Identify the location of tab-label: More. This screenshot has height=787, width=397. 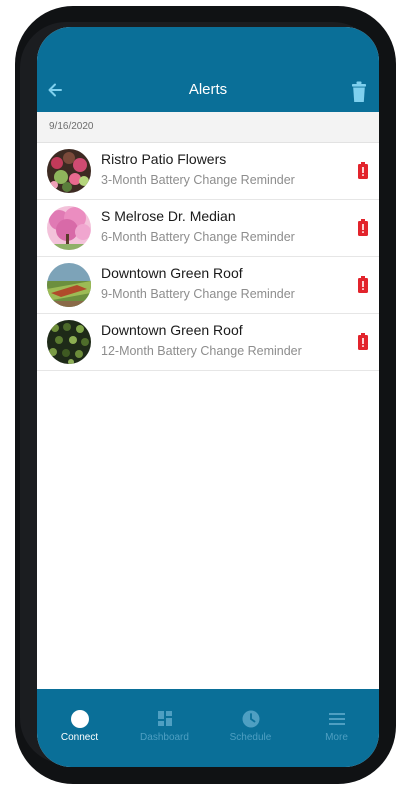
(336, 737).